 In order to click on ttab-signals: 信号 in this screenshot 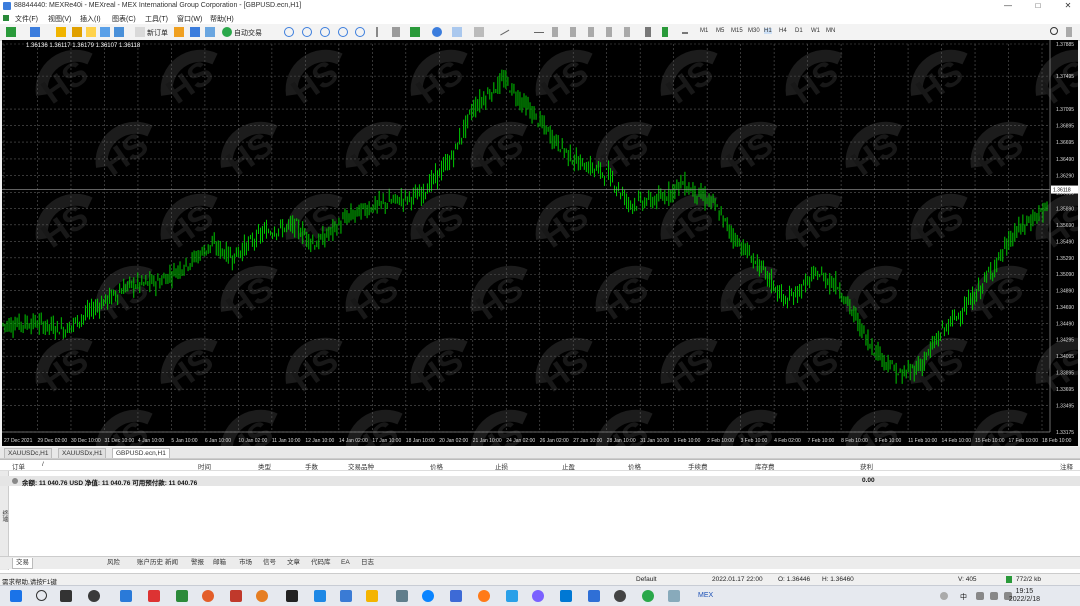, I will do `click(269, 563)`.